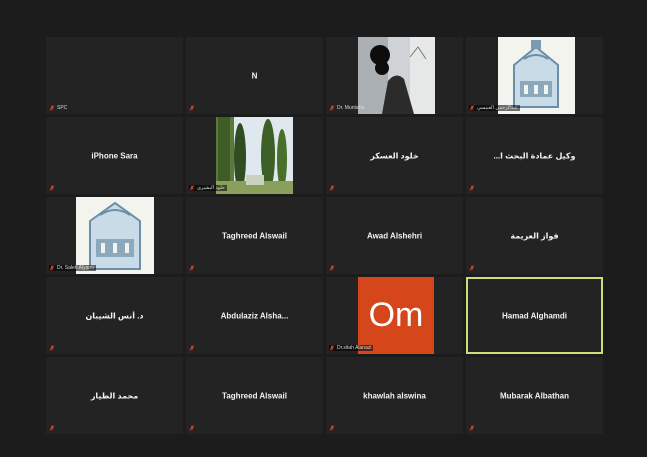 The image size is (647, 457). I want to click on participant-tile: Awad Alshehri, so click(394, 235).